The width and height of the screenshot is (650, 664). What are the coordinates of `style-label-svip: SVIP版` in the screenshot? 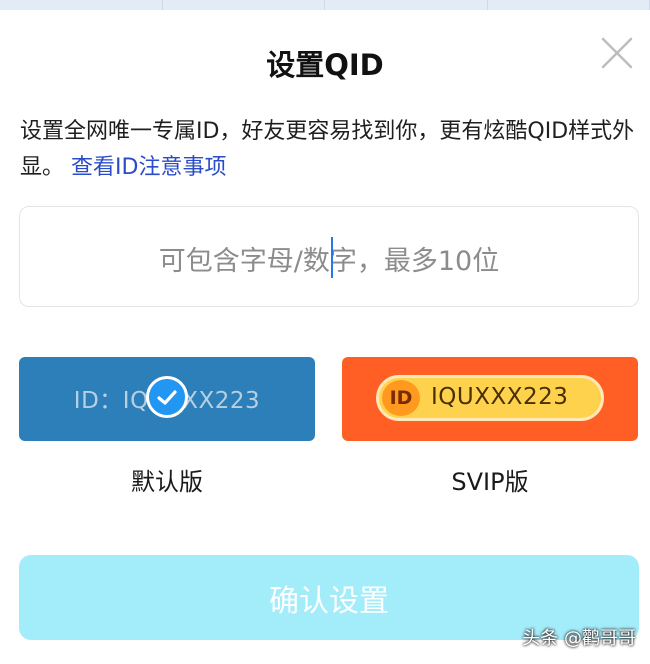 It's located at (490, 482).